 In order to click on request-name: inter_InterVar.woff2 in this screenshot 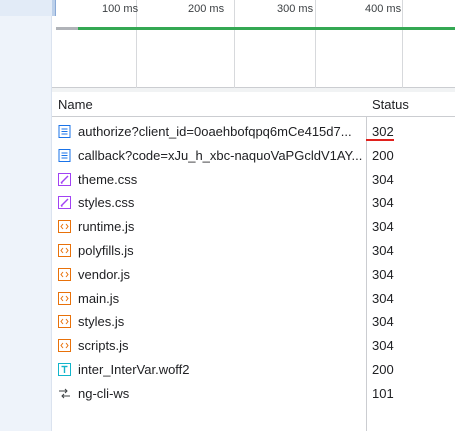, I will do `click(221, 369)`.